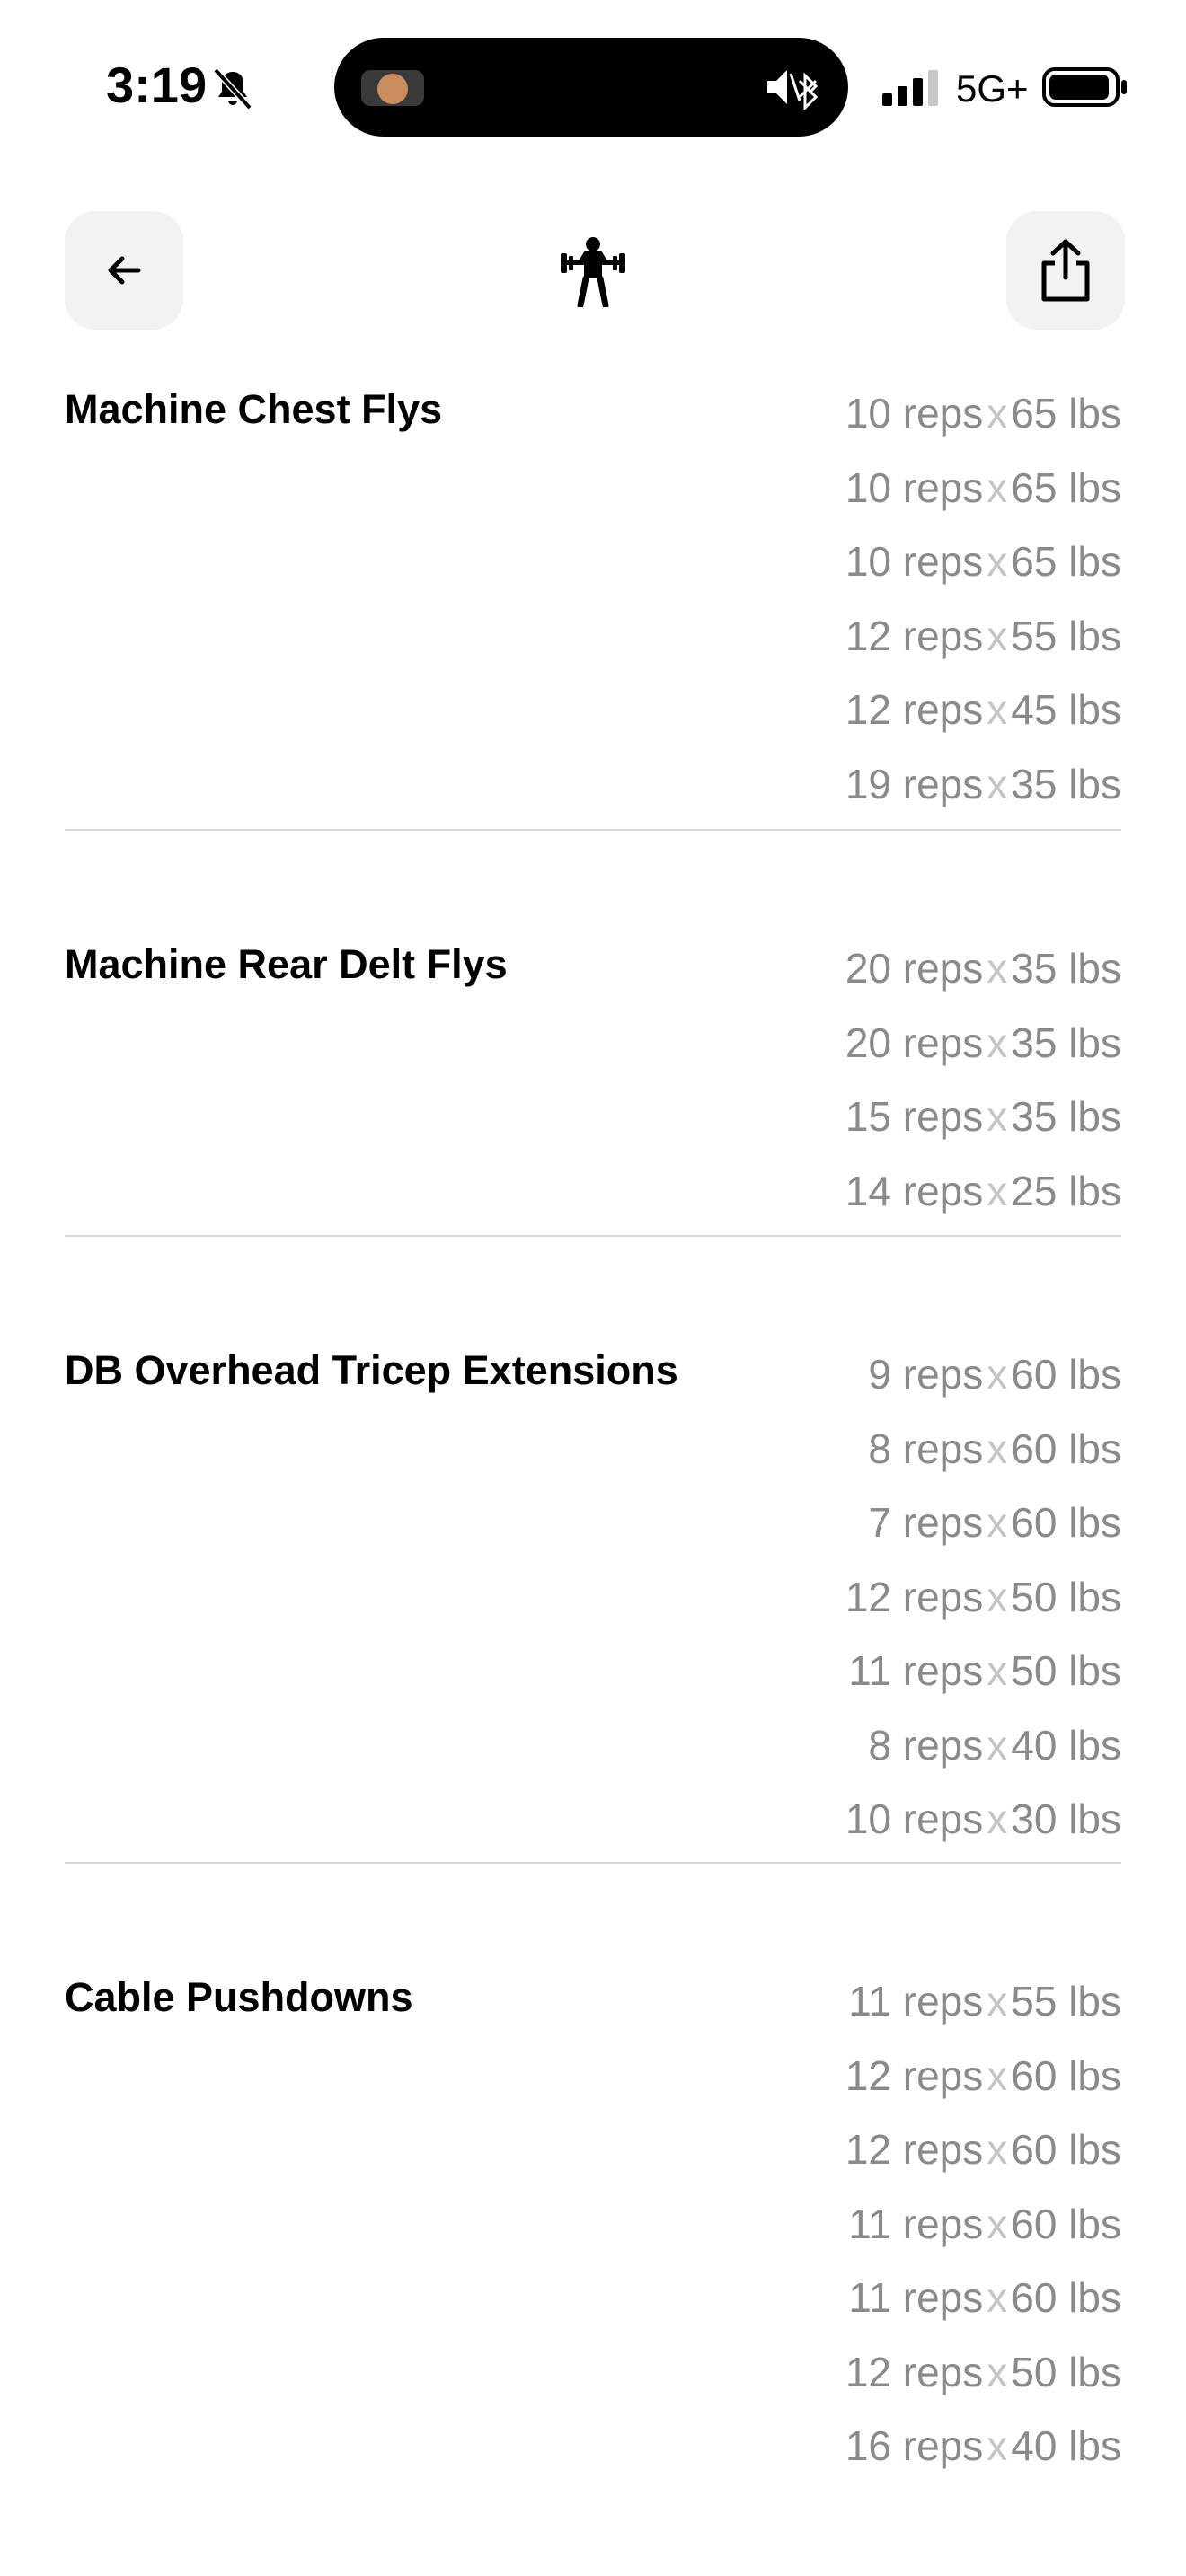 The width and height of the screenshot is (1186, 2576). What do you see at coordinates (392, 88) in the screenshot?
I see `now-playing-thumbnail` at bounding box center [392, 88].